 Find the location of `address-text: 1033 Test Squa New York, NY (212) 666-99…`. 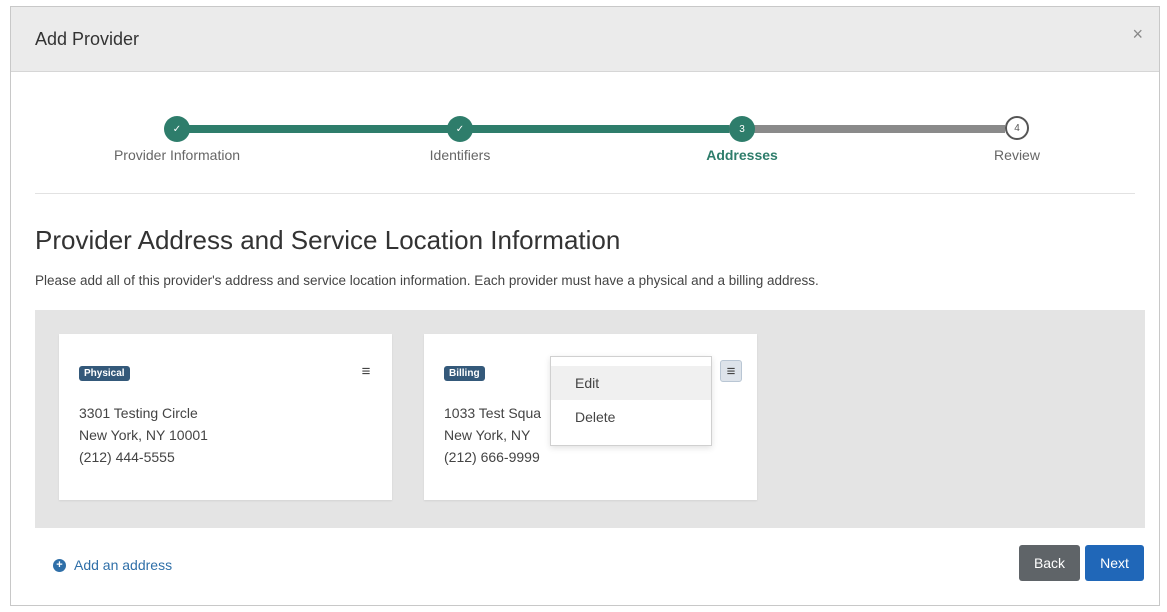

address-text: 1033 Test Squa New York, NY (212) 666-99… is located at coordinates (492, 435).